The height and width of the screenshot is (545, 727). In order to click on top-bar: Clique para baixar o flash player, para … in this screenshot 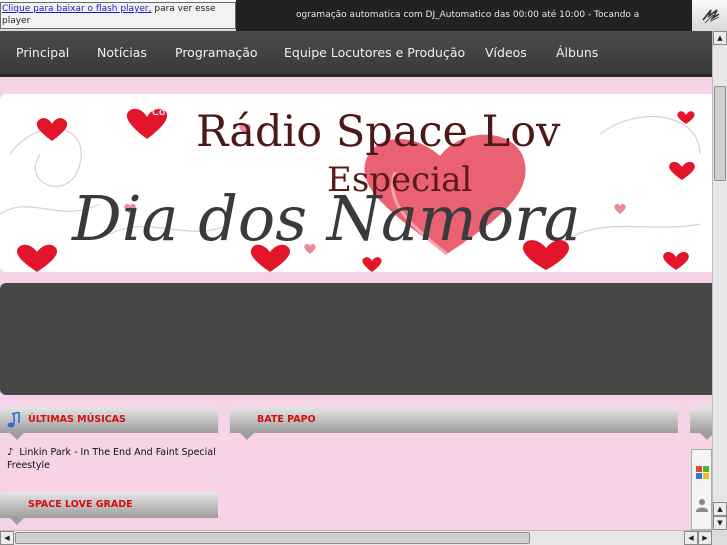, I will do `click(363, 16)`.